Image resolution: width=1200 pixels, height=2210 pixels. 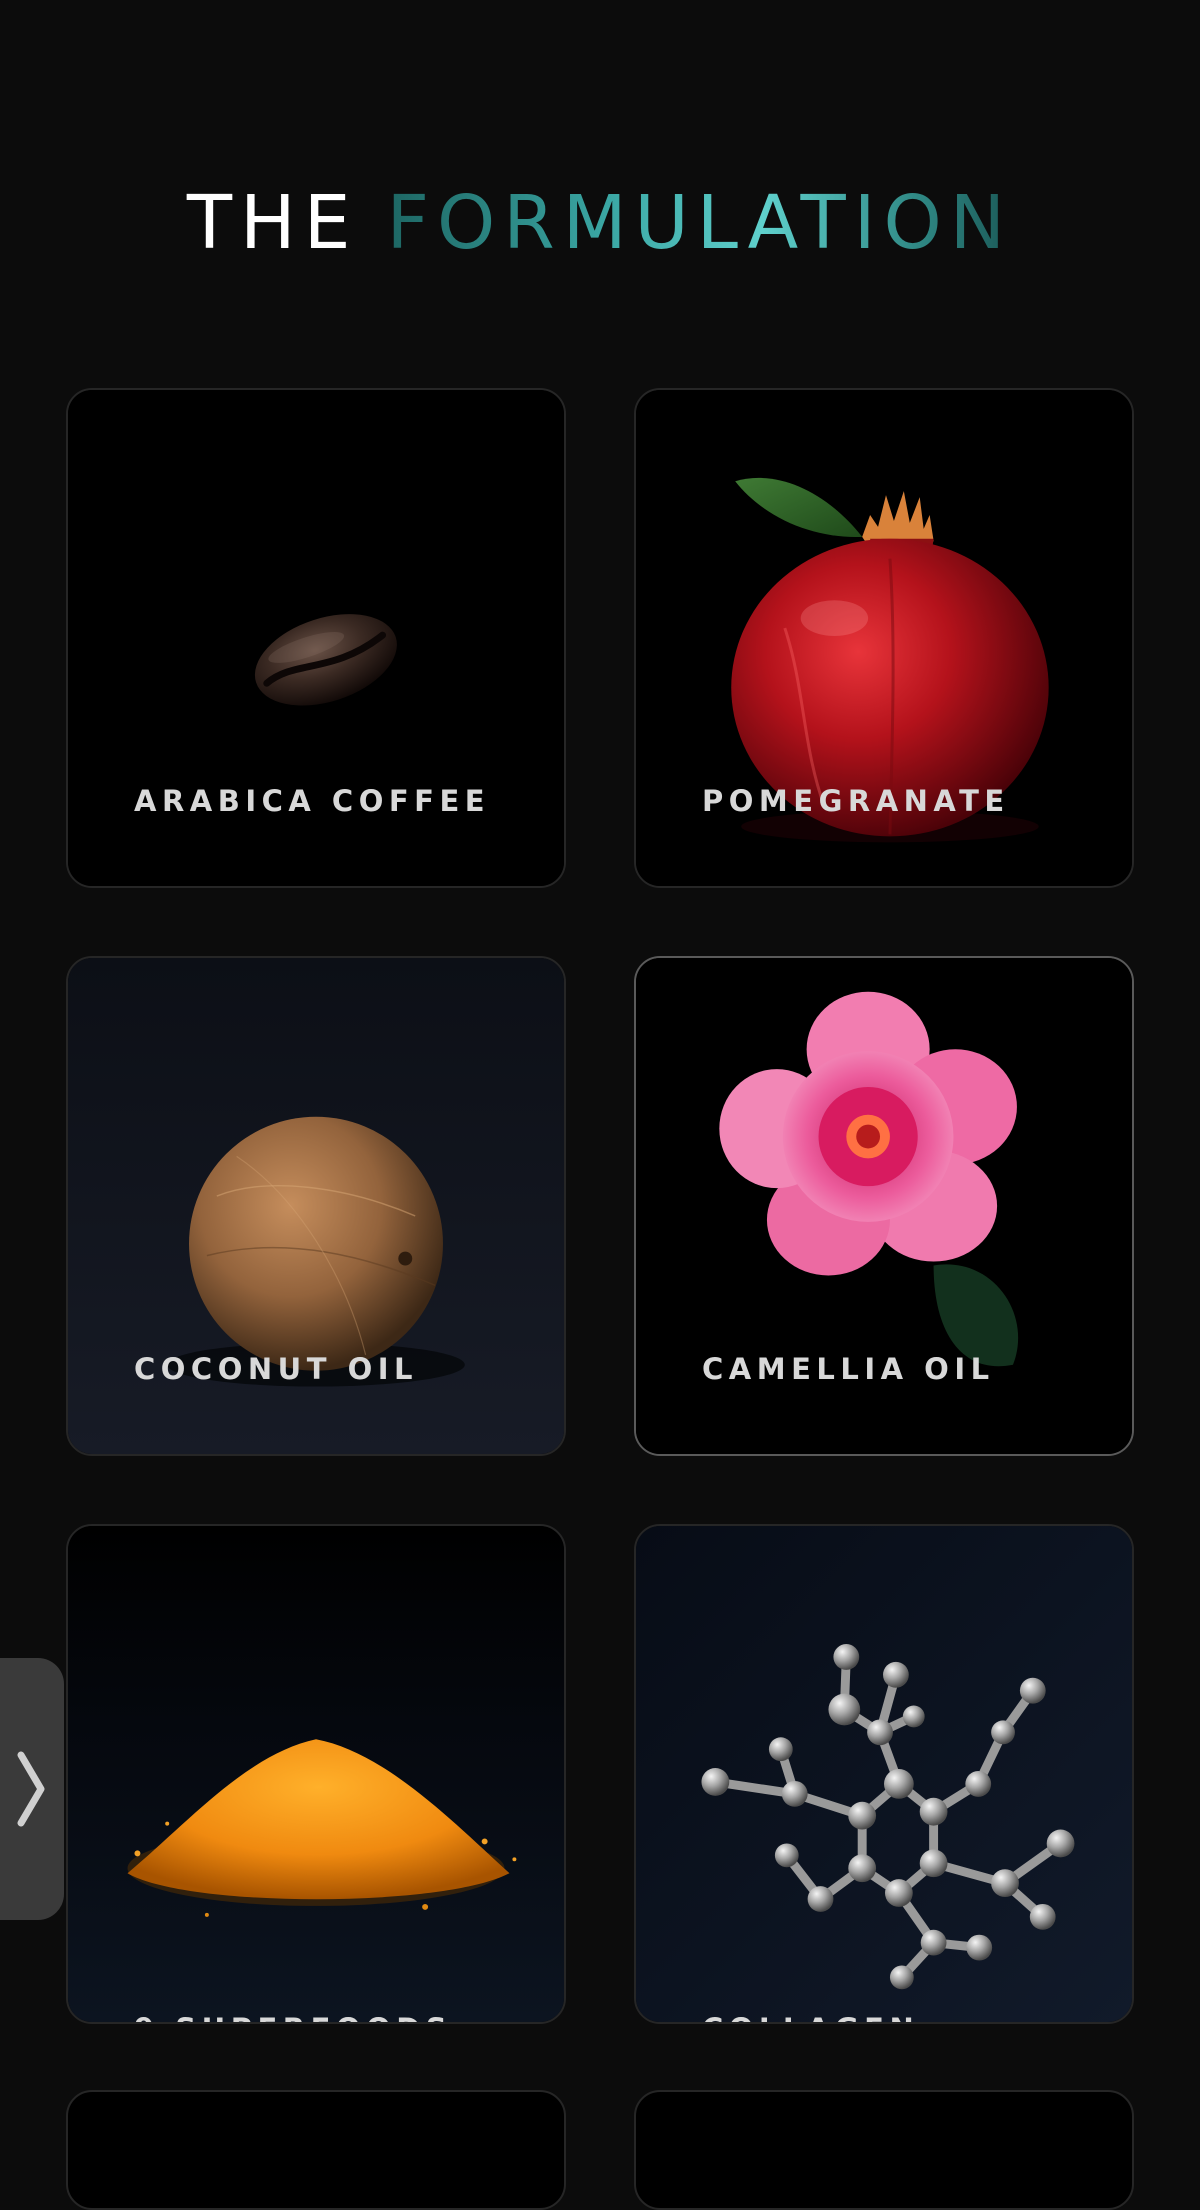 I want to click on ingredient-card-superfoods-blend: 9 SUPERFOODS BLEND, so click(x=316, y=1774).